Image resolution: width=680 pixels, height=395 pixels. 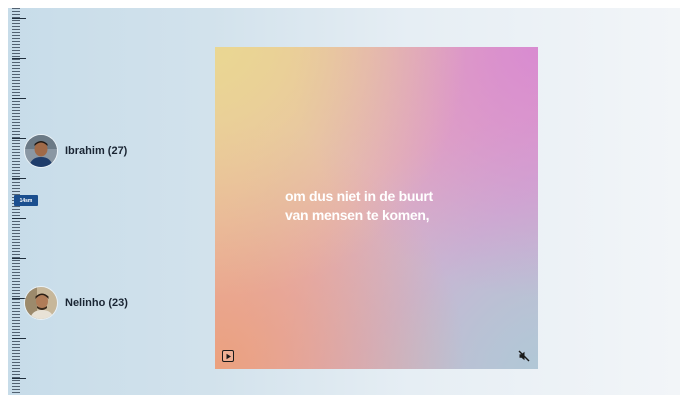 I want to click on mute-button, so click(x=524, y=355).